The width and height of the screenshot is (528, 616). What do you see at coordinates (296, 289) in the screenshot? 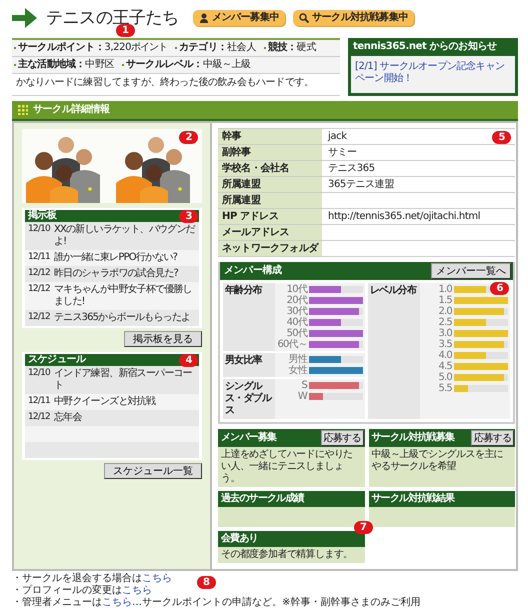
I see `bar-label: 10代` at bounding box center [296, 289].